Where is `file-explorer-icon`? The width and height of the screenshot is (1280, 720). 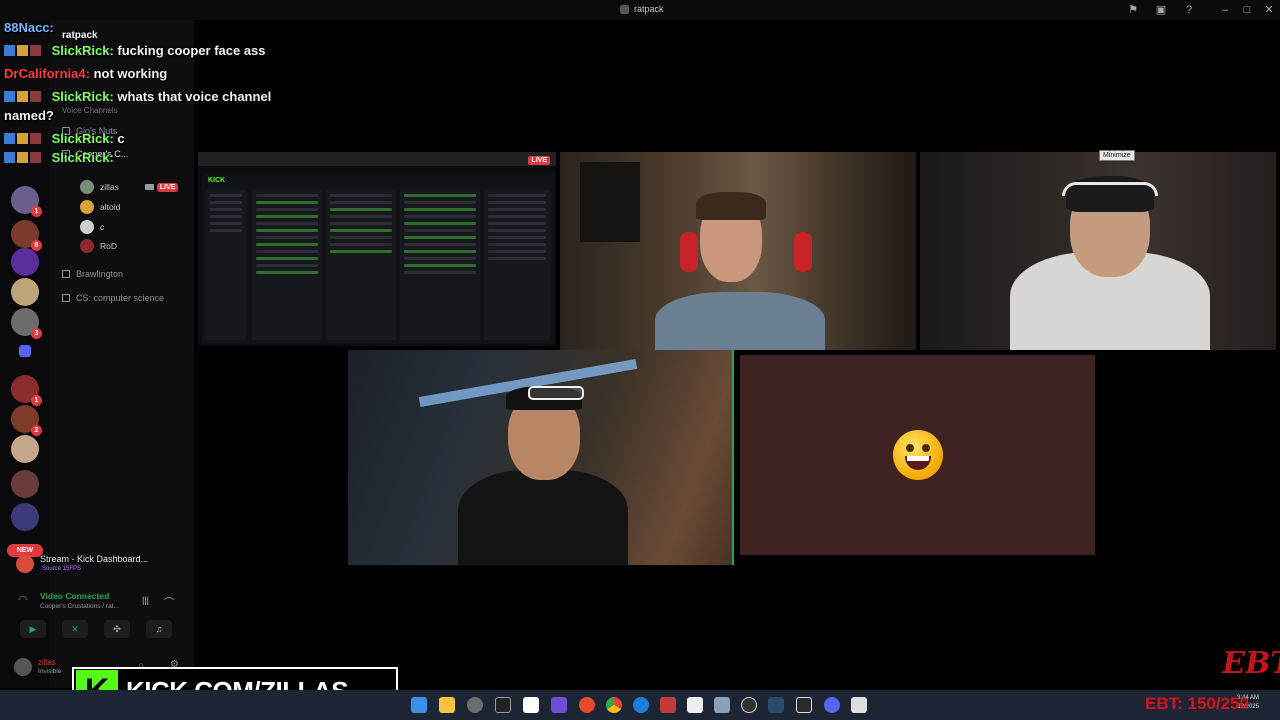 file-explorer-icon is located at coordinates (447, 705).